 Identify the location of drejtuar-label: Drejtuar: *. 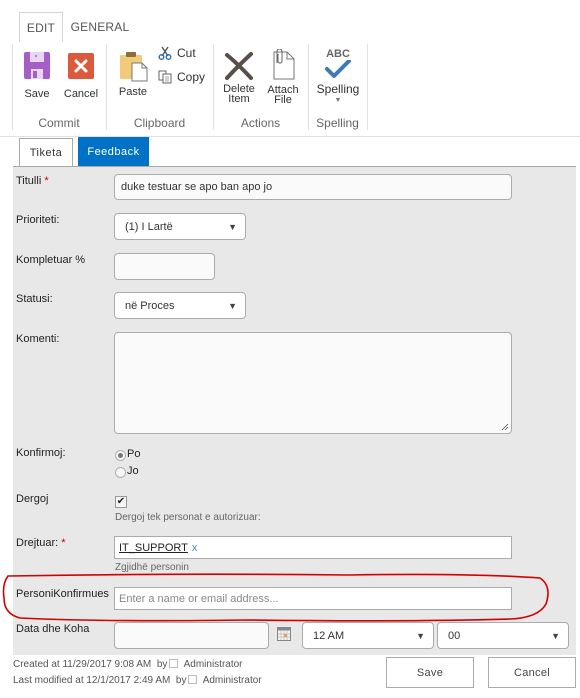
(41, 543).